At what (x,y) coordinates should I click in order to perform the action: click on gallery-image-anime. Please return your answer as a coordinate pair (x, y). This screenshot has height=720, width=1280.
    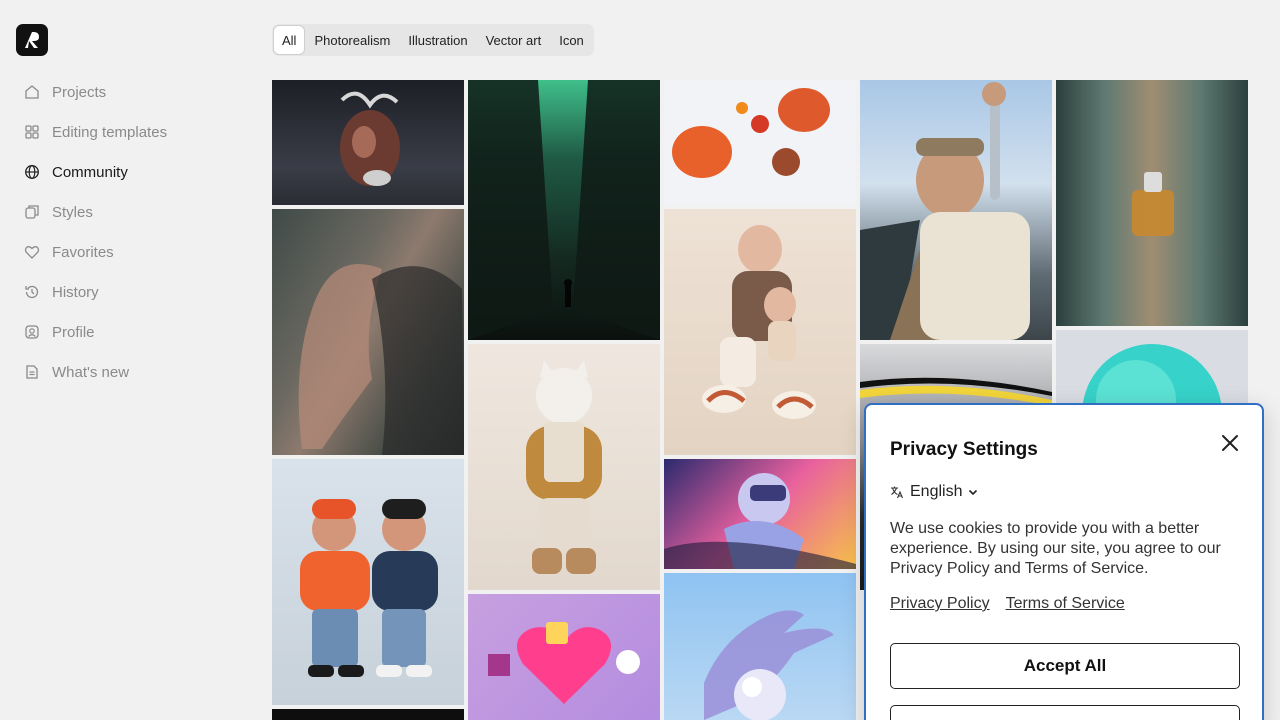
    Looking at the image, I should click on (760, 514).